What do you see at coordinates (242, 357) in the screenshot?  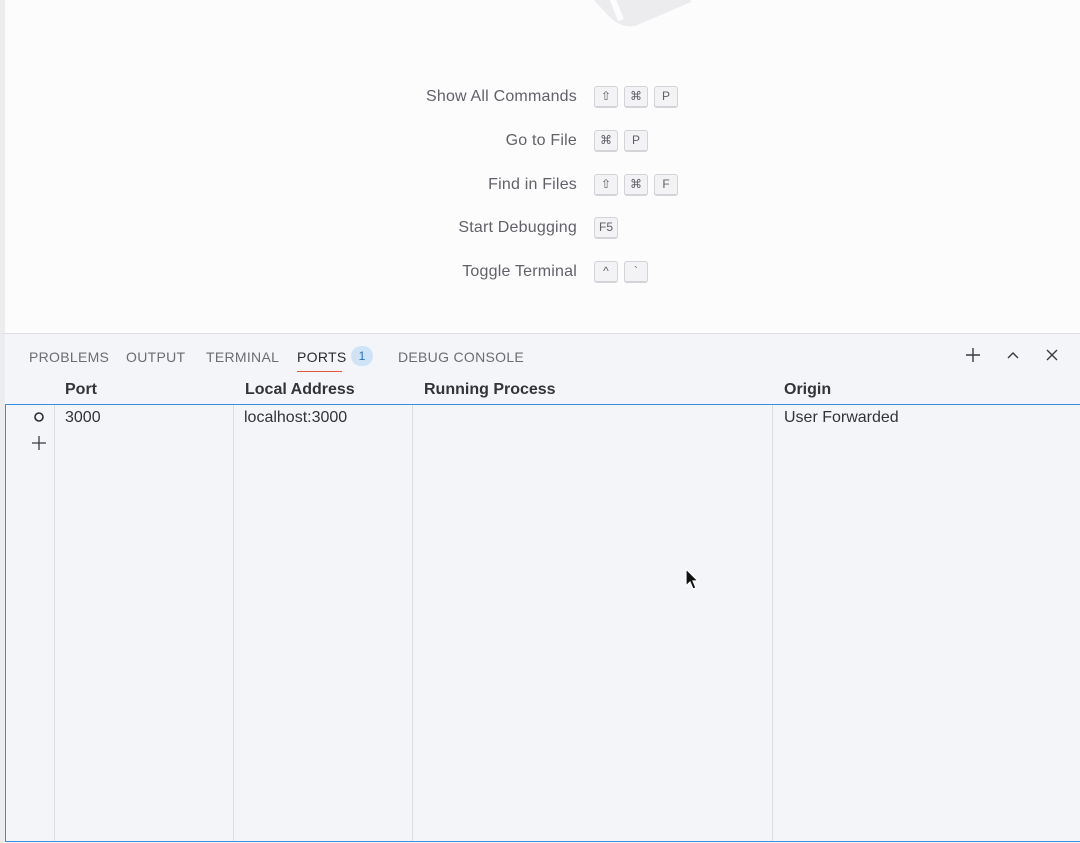 I see `tab-terminal: TERMINAL` at bounding box center [242, 357].